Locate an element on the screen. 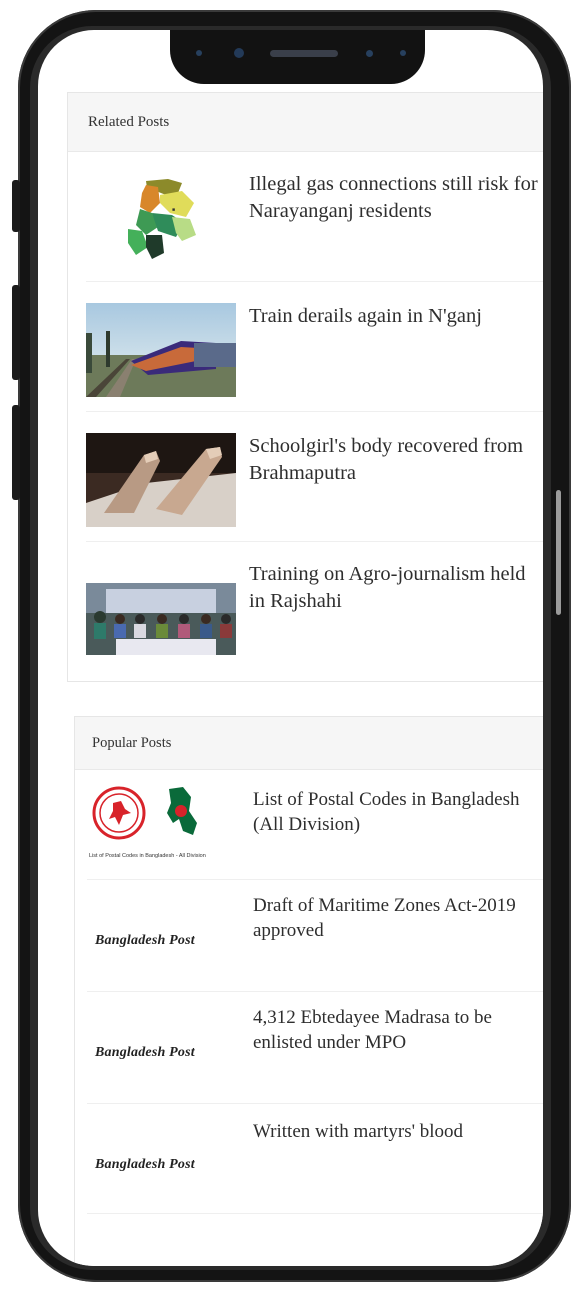  proximity-sensor is located at coordinates (369, 53).